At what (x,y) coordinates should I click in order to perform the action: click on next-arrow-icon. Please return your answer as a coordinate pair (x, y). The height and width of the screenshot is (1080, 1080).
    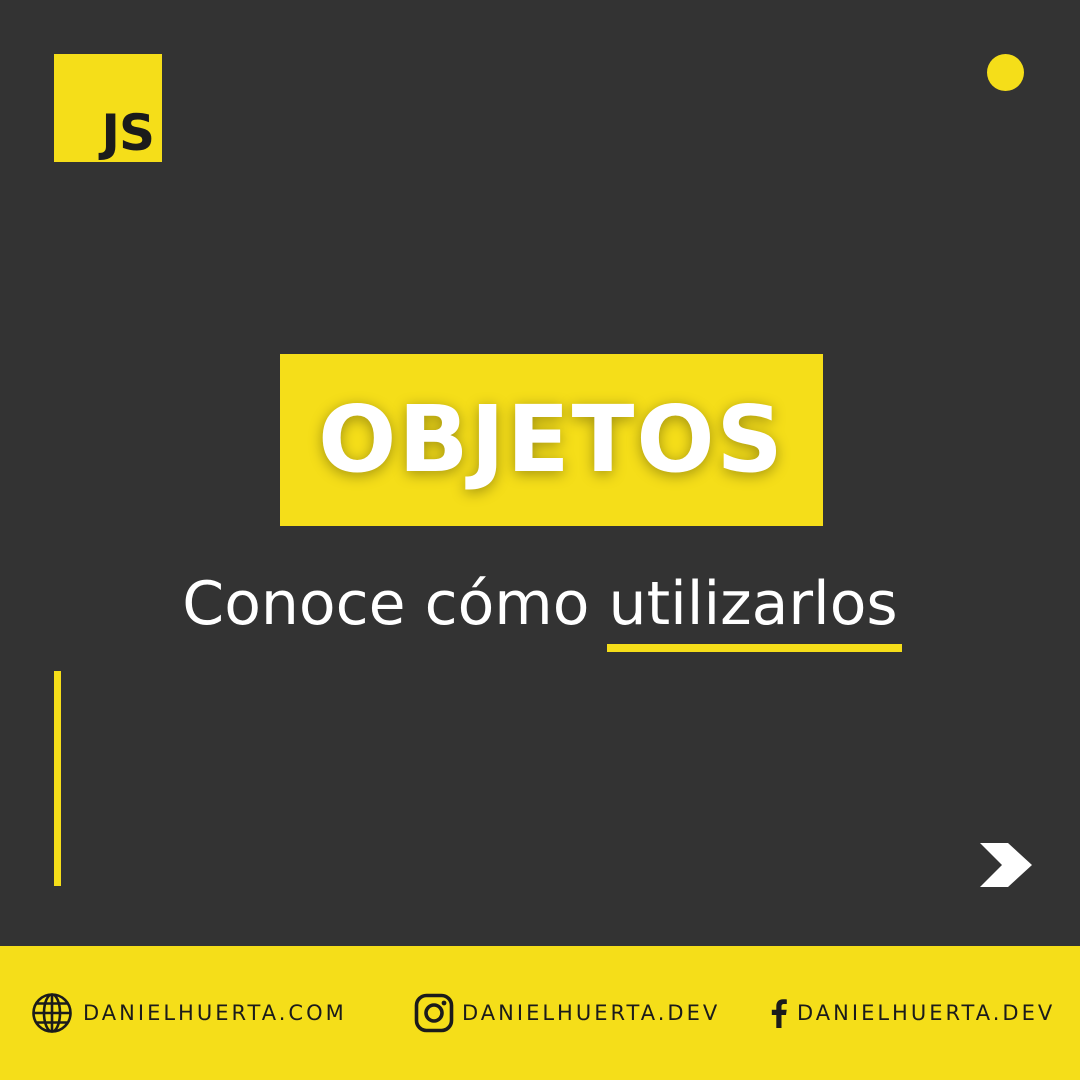
    Looking at the image, I should click on (1005, 865).